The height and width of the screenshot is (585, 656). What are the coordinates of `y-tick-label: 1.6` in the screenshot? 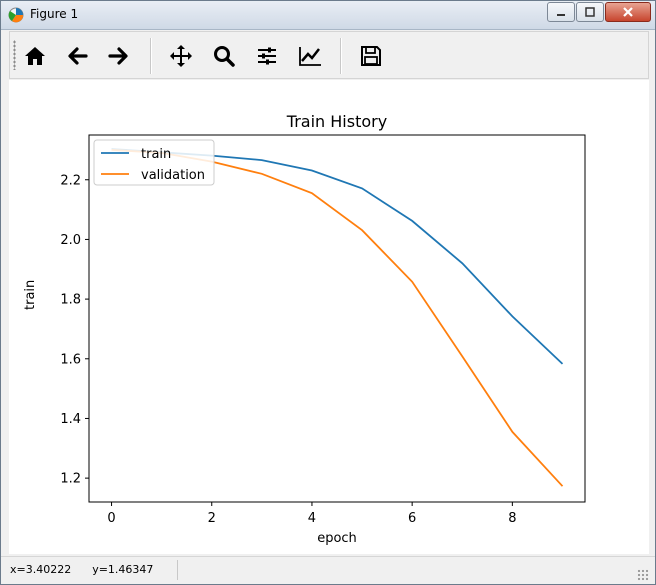 It's located at (70, 359).